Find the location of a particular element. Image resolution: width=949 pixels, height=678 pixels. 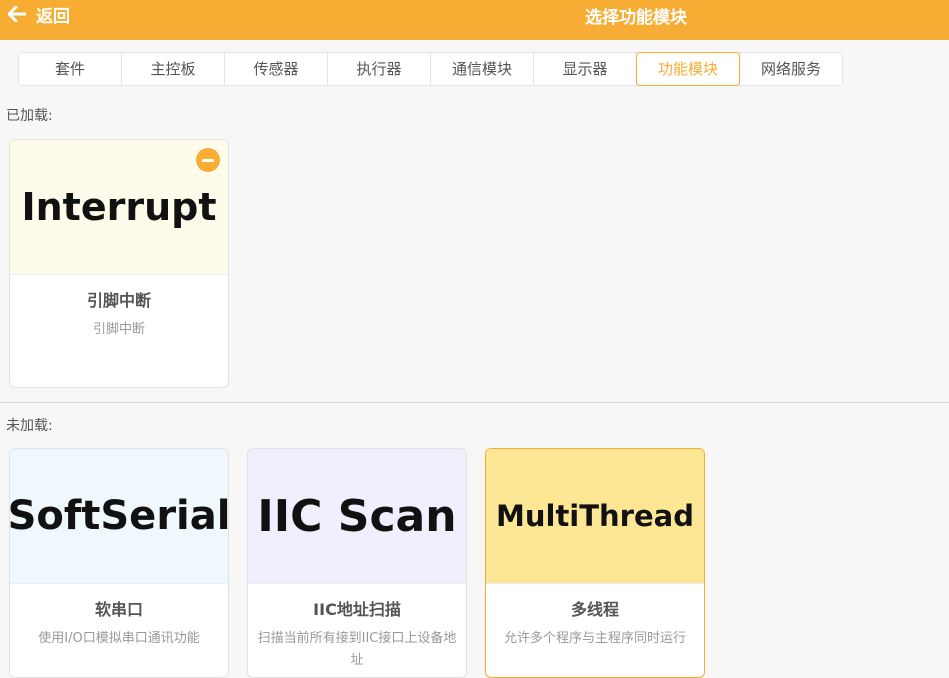

module-title: IIC地址扫描 is located at coordinates (357, 609).